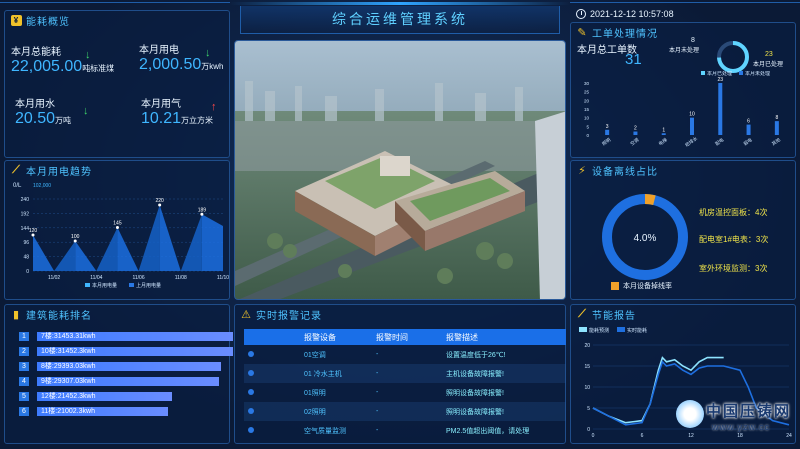  I want to click on legend-label: 能耗预测, so click(599, 330).